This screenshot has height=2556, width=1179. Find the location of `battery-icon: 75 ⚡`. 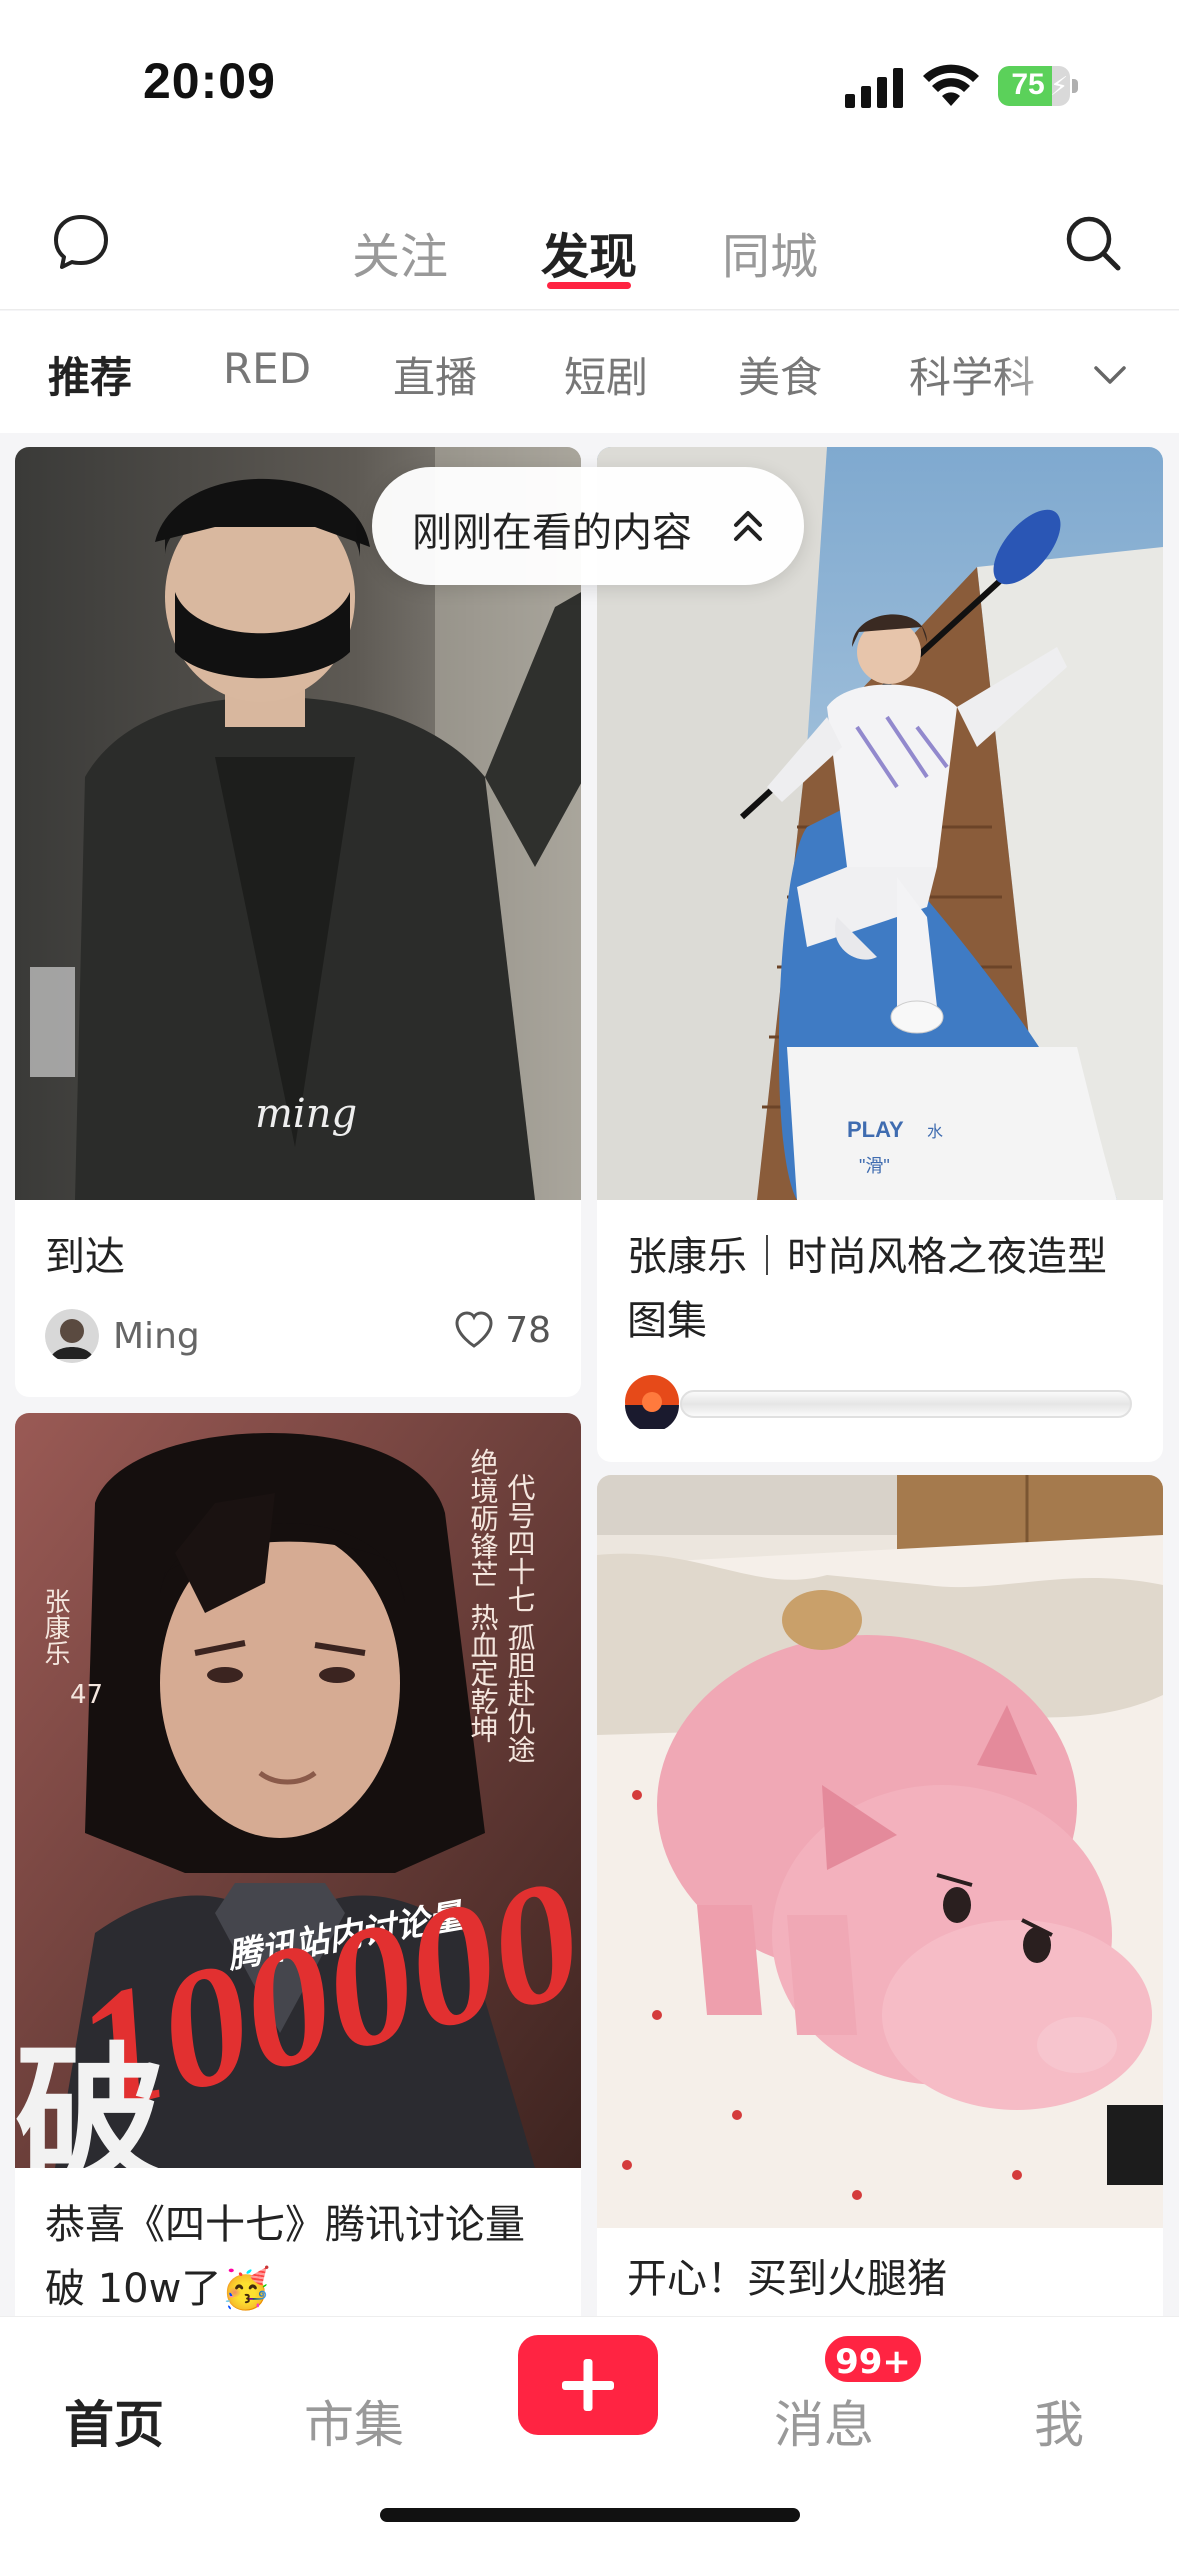

battery-icon: 75 ⚡ is located at coordinates (1038, 86).